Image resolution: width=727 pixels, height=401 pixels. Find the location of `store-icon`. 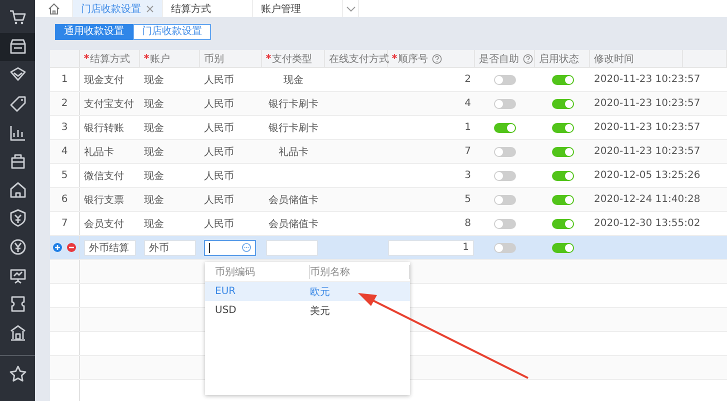

store-icon is located at coordinates (17, 47).